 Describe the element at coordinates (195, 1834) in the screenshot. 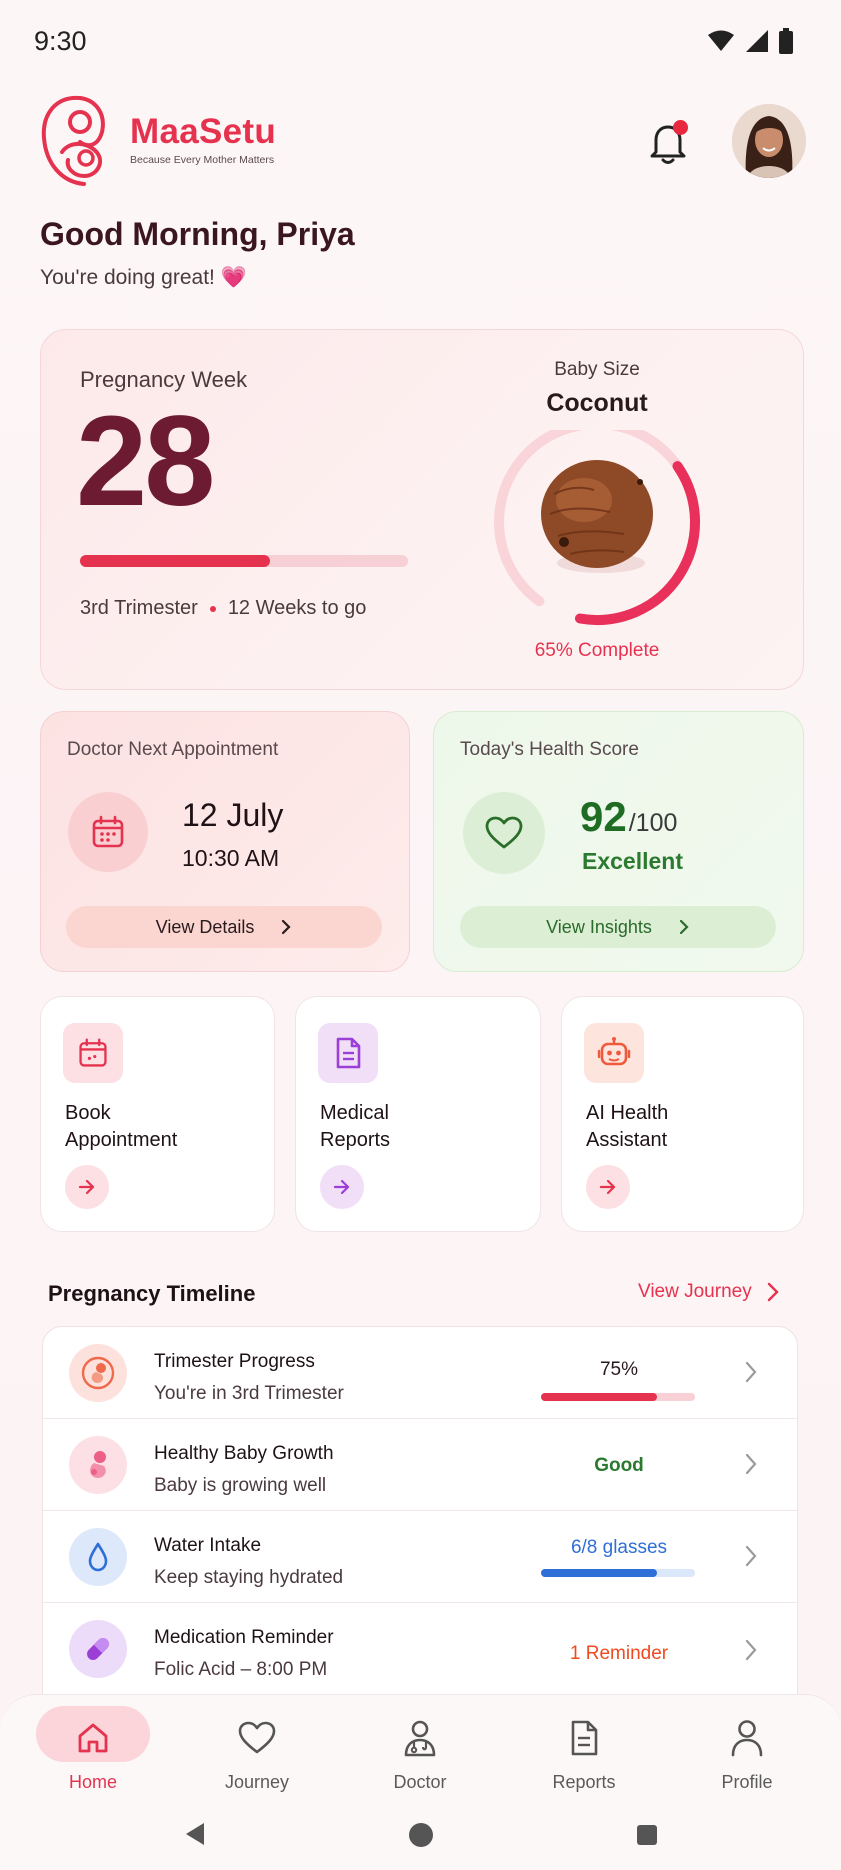

I see `system-back-icon` at that location.